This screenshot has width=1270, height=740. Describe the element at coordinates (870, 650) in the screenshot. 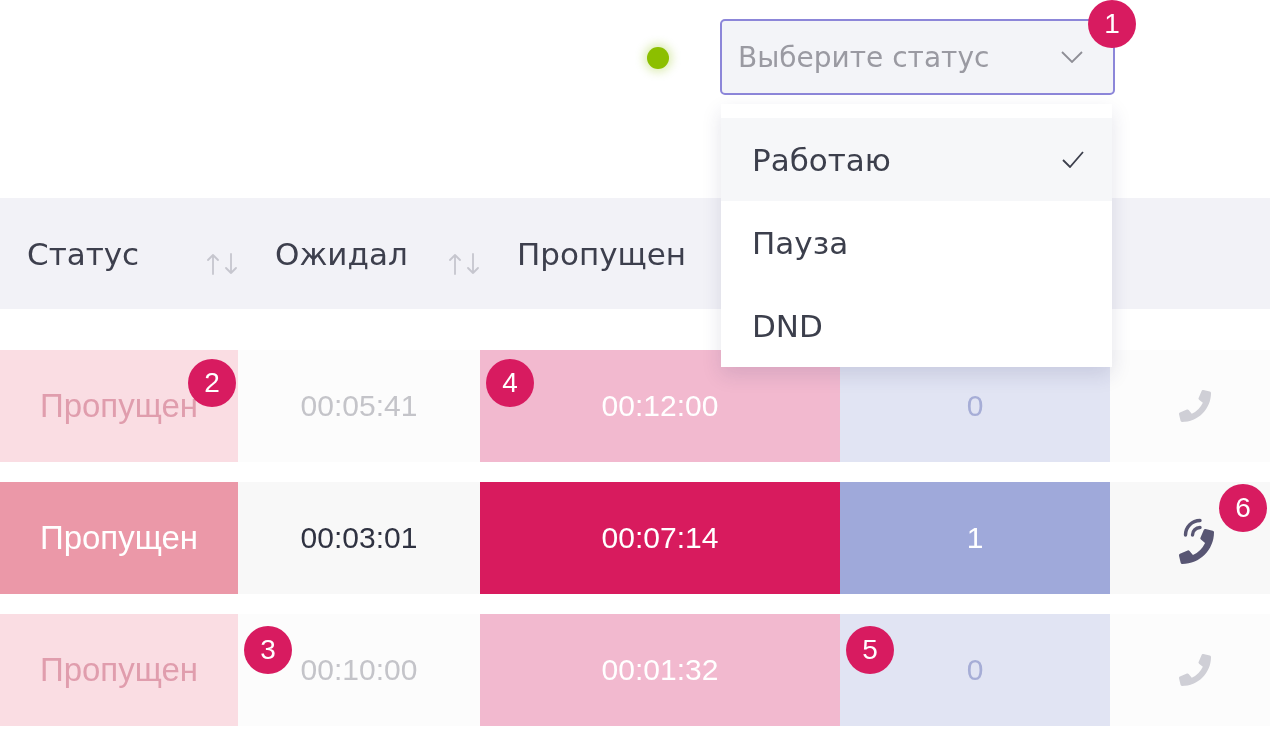

I see `number-badge: 5` at that location.